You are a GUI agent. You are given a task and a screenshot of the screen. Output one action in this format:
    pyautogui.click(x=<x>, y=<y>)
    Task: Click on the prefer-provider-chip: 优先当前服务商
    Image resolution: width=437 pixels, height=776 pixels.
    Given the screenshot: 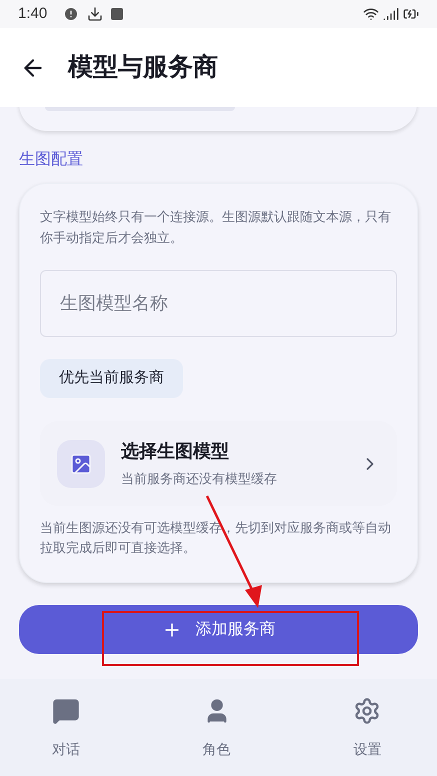 What is the action you would take?
    pyautogui.click(x=111, y=378)
    